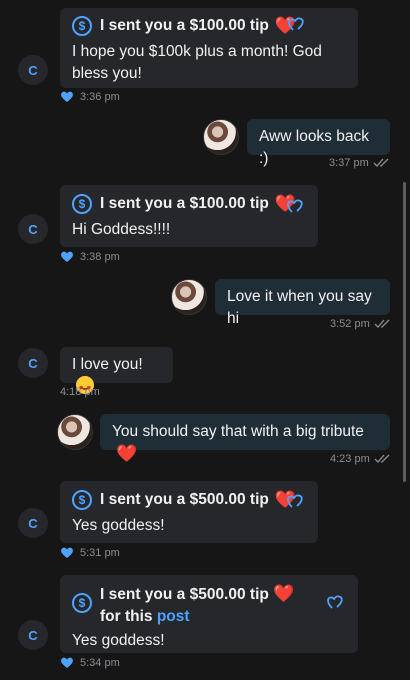  What do you see at coordinates (100, 552) in the screenshot?
I see `message-time: 5:31 pm` at bounding box center [100, 552].